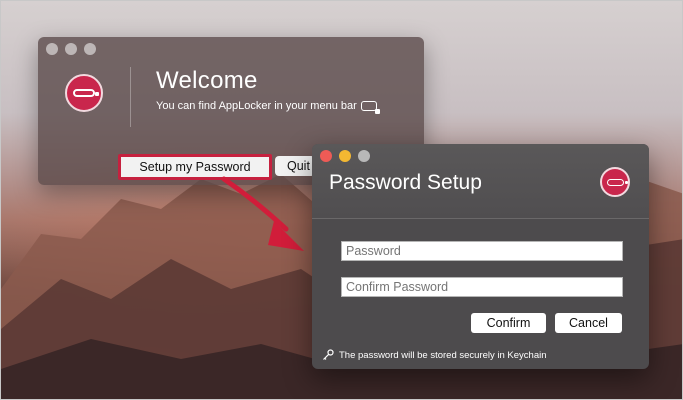 This screenshot has height=400, width=683. What do you see at coordinates (482, 251) in the screenshot?
I see `password-field` at bounding box center [482, 251].